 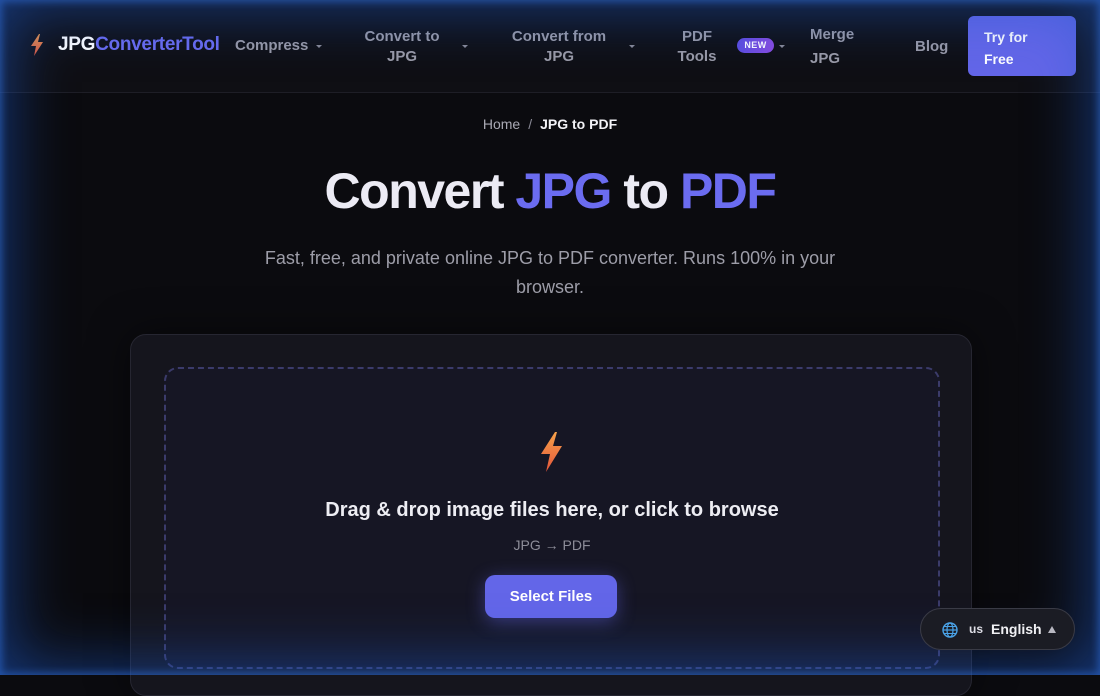 What do you see at coordinates (414, 191) in the screenshot?
I see `title-word-convert: Convert` at bounding box center [414, 191].